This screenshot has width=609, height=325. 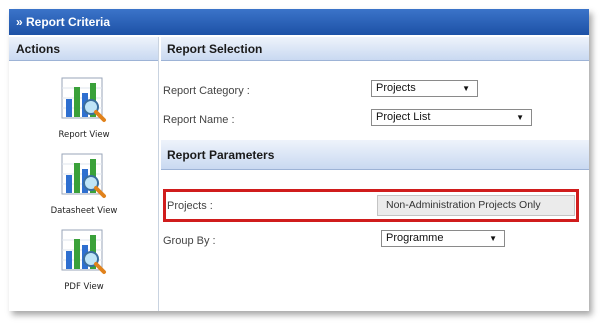 What do you see at coordinates (375, 49) in the screenshot?
I see `report-selection-header: Report Selection` at bounding box center [375, 49].